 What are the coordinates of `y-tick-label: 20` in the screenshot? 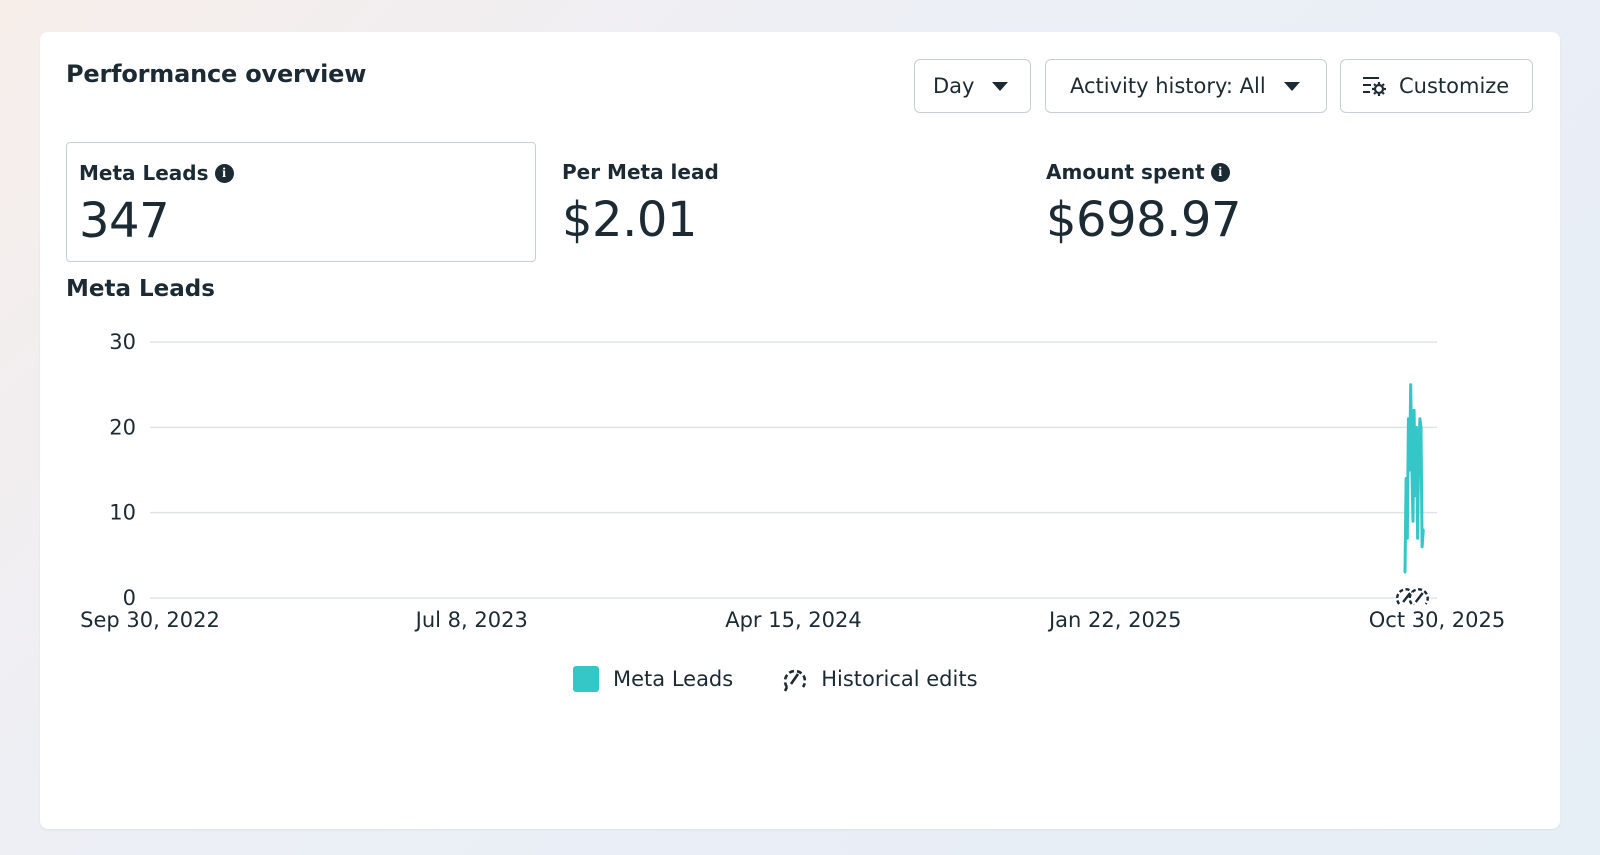 It's located at (122, 427).